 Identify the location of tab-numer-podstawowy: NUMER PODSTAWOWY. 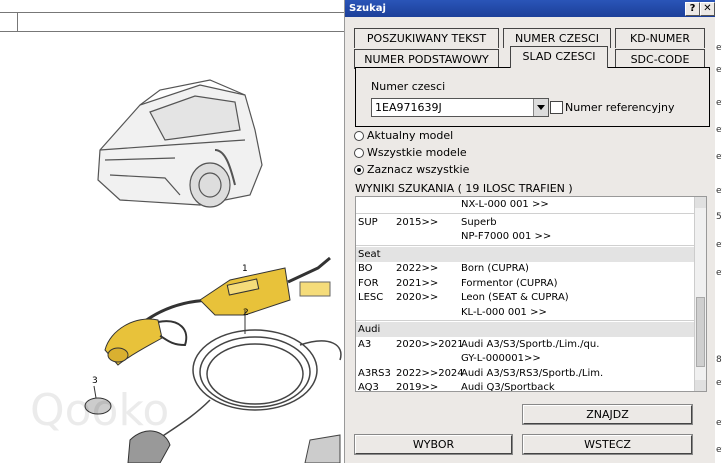
(426, 59).